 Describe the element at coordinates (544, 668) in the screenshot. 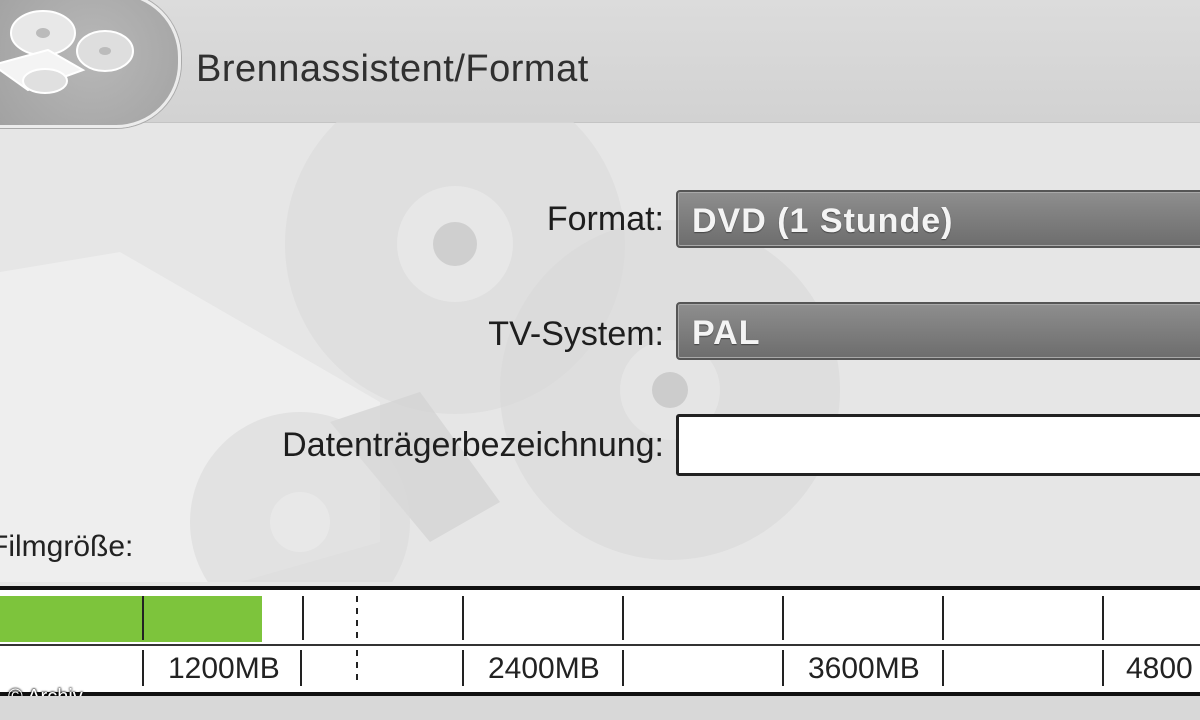

I see `scale-label: 2400MB` at that location.